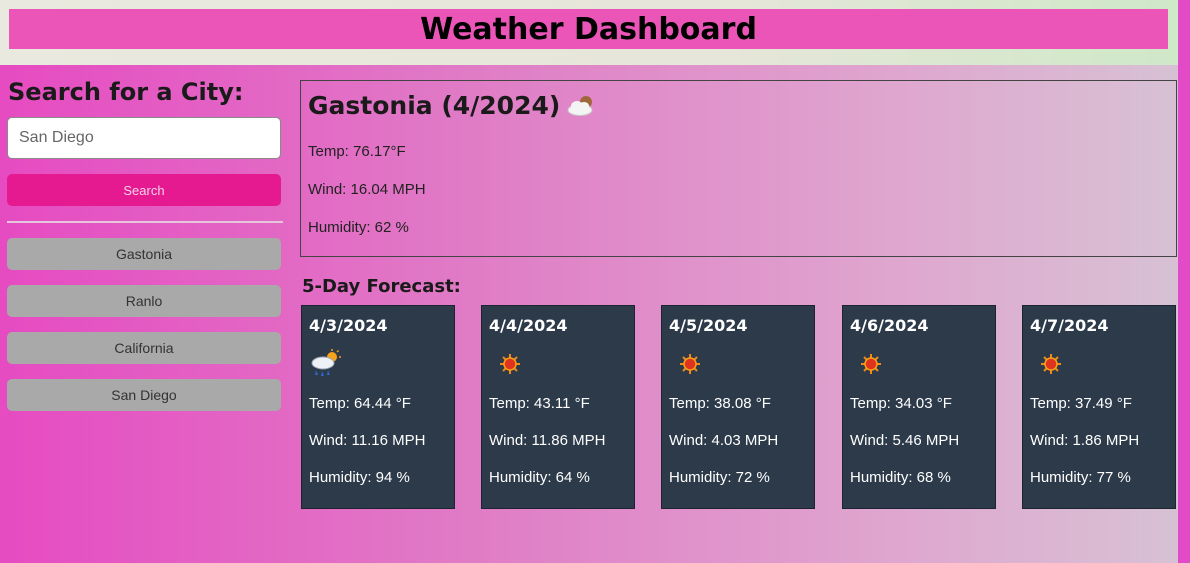 This screenshot has width=1190, height=563. What do you see at coordinates (360, 403) in the screenshot?
I see `forecast-temp: Temp: 64.44 °F` at bounding box center [360, 403].